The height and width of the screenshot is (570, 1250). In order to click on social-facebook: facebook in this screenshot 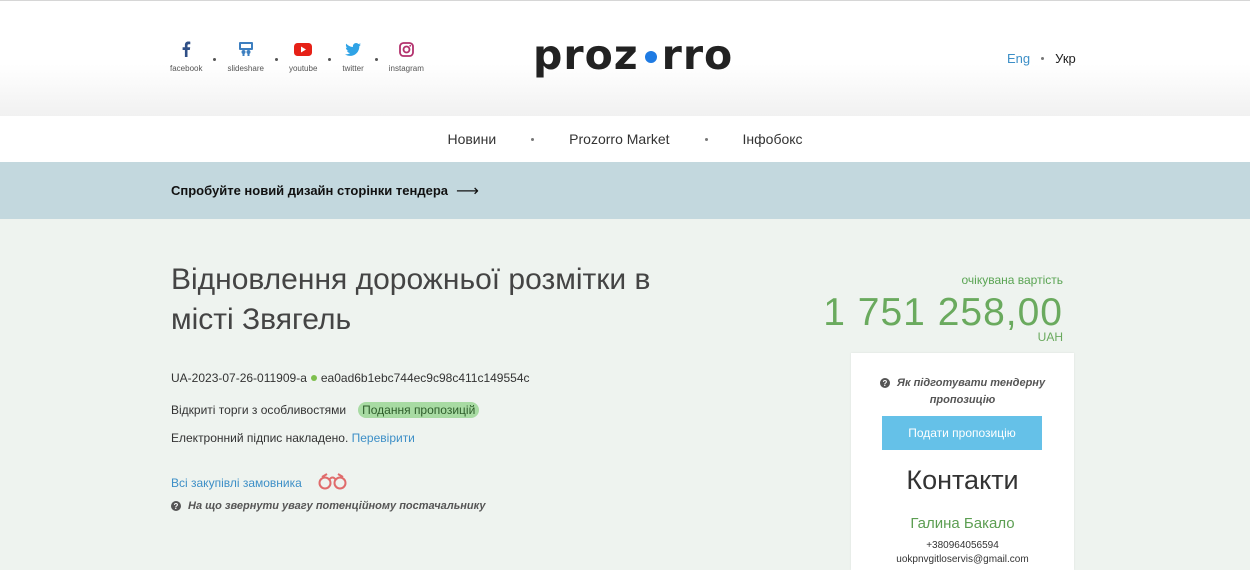, I will do `click(186, 56)`.